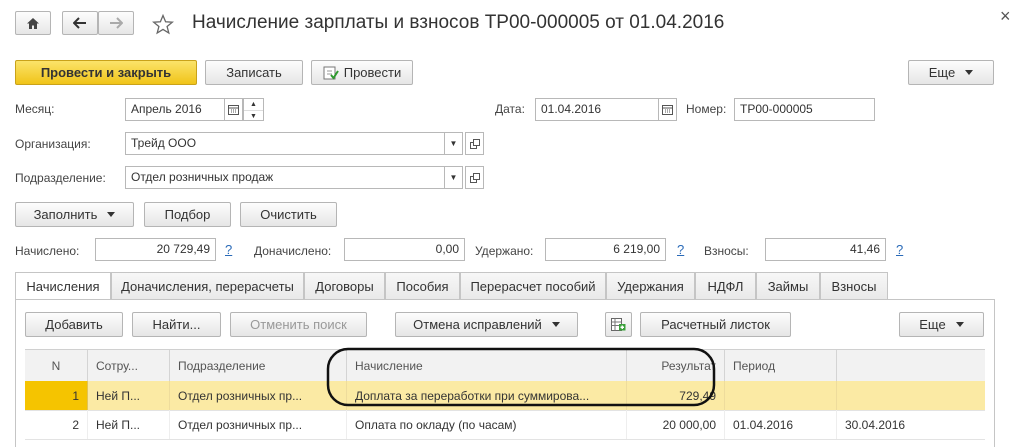 The height and width of the screenshot is (447, 1018). Describe the element at coordinates (47, 251) in the screenshot. I see `accrued-label: Начислено:` at that location.